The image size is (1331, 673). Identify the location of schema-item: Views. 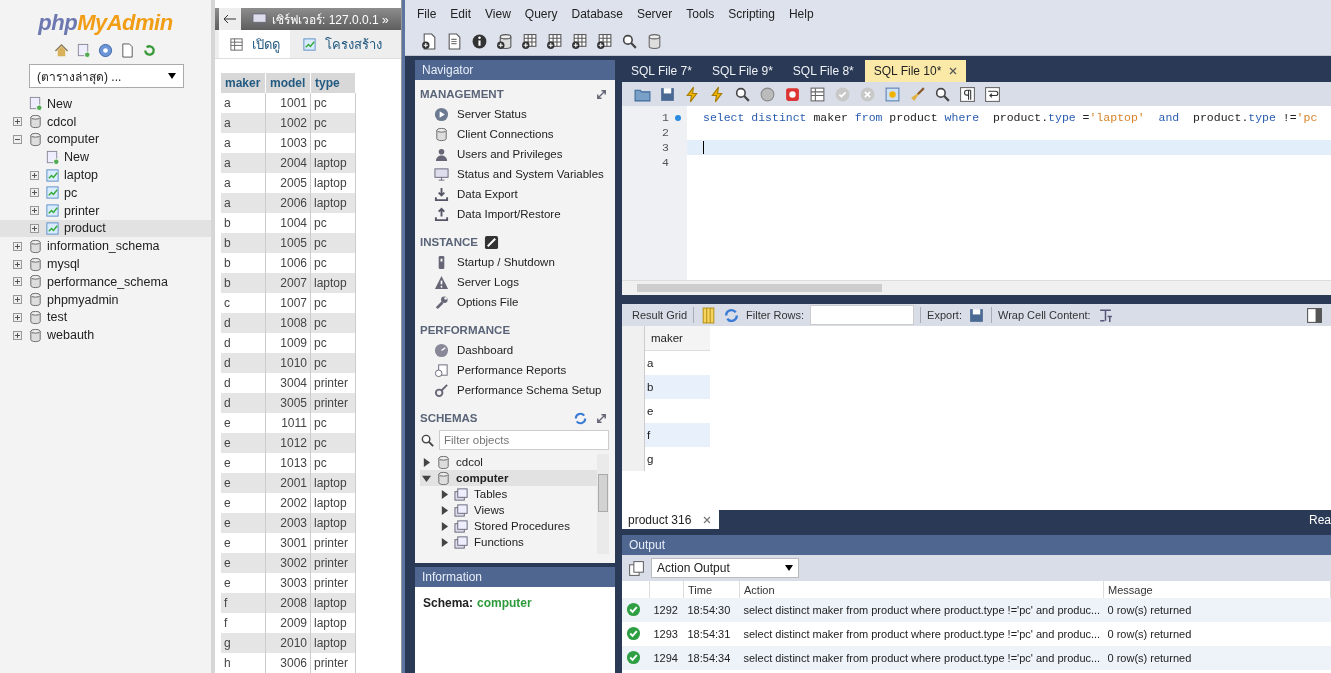
(508, 510).